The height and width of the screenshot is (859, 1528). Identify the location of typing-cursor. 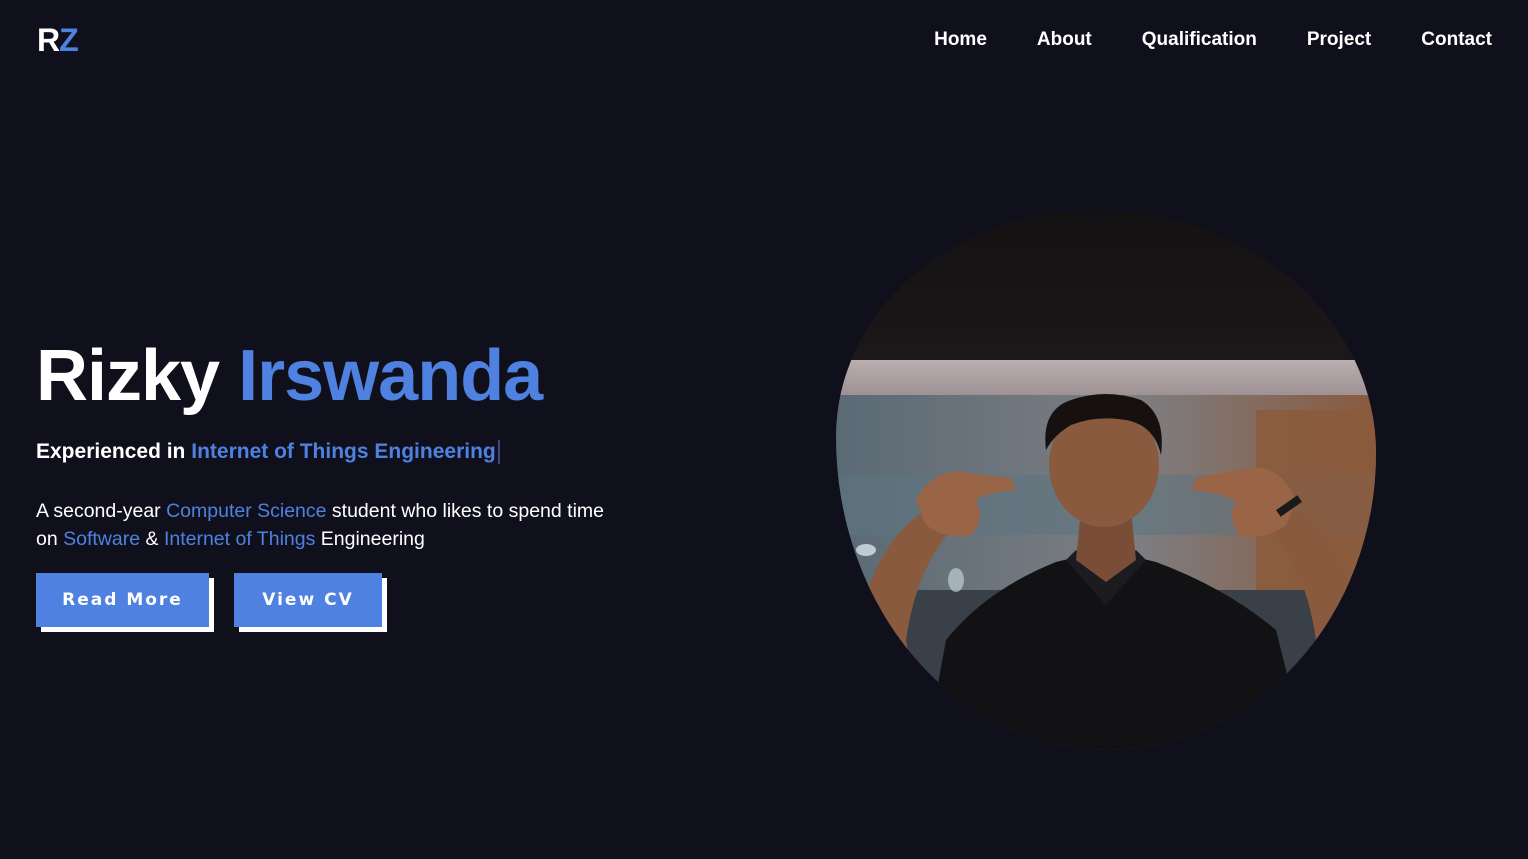
(498, 452).